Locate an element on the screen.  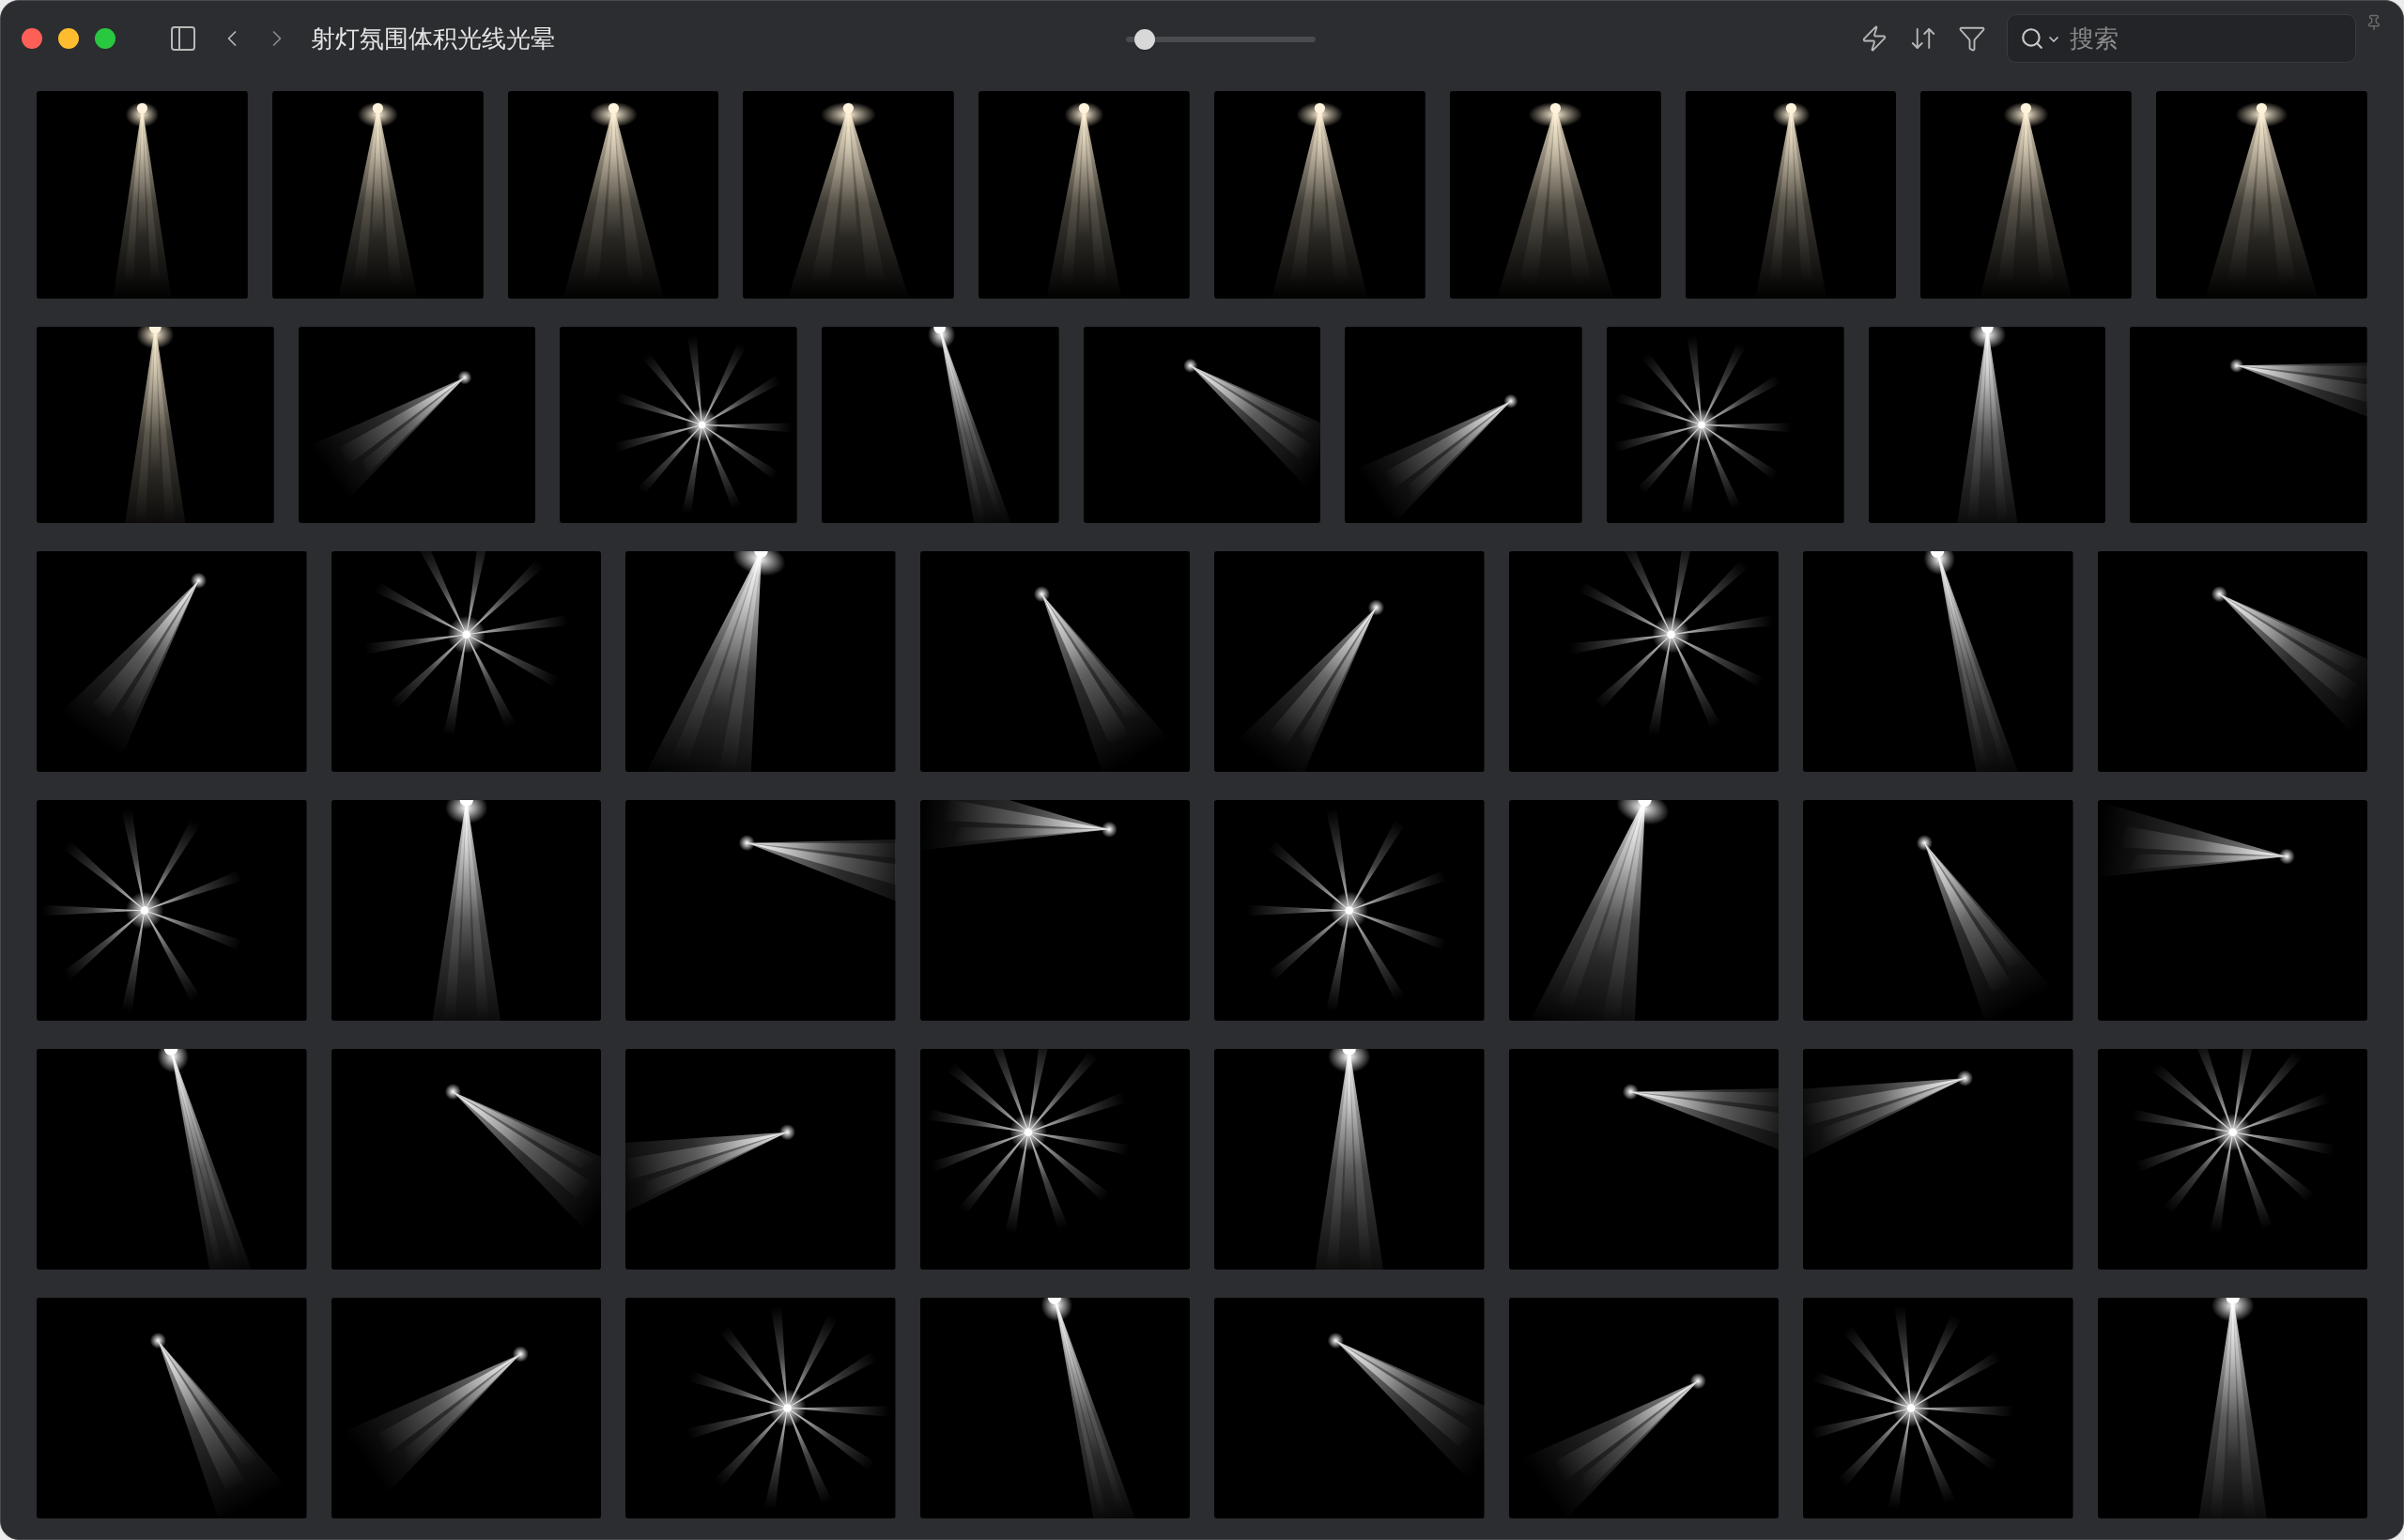
window-title: 射灯氛围体积光线光晕 is located at coordinates (433, 38).